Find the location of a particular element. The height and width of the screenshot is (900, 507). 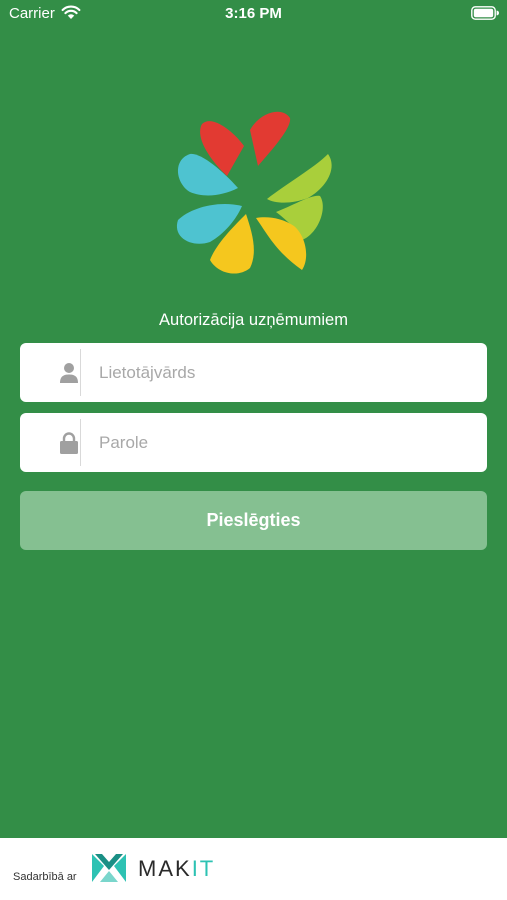

footer: Sadarbībā ar MAKIT is located at coordinates (253, 869).